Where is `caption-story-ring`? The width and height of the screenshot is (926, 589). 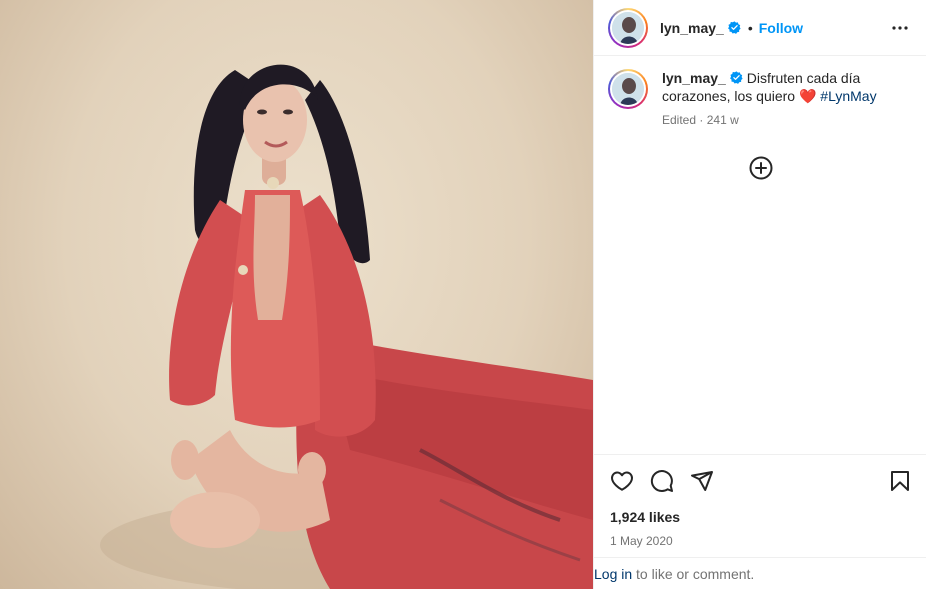 caption-story-ring is located at coordinates (628, 89).